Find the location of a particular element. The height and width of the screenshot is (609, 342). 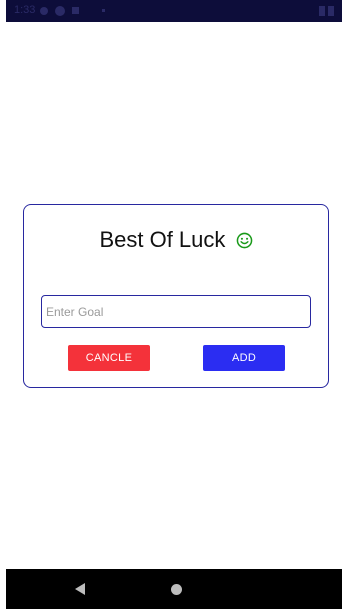

goal-input is located at coordinates (176, 311).